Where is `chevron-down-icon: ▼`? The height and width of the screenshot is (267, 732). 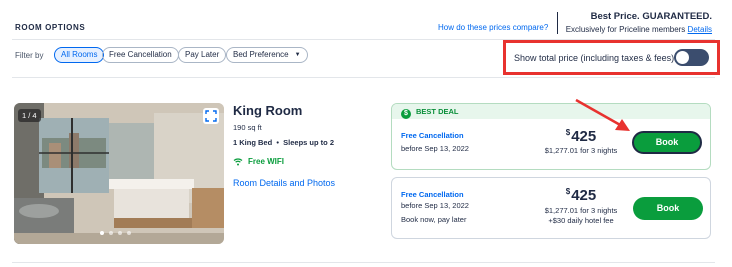
chevron-down-icon: ▼ is located at coordinates (297, 55).